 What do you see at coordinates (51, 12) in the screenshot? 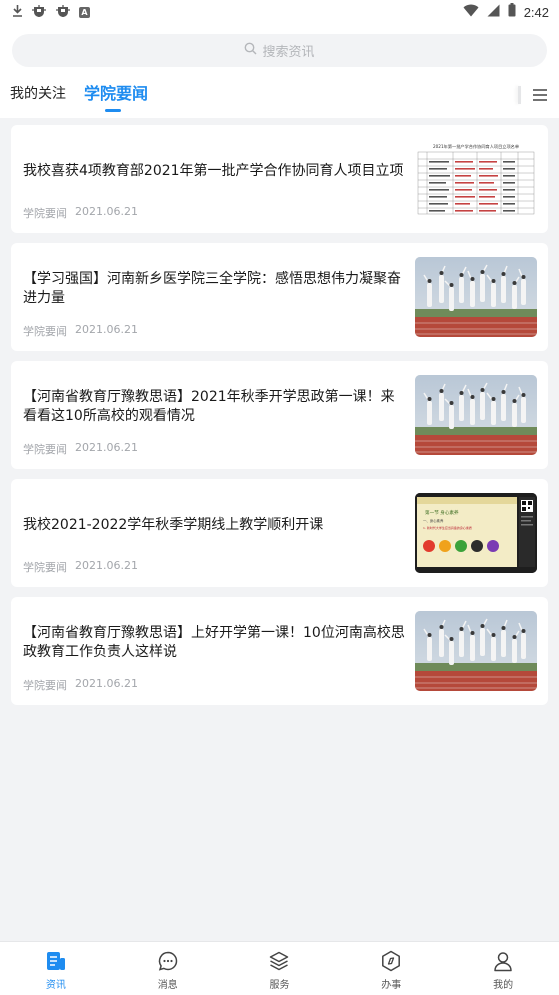
I see `status-left-icons: A` at bounding box center [51, 12].